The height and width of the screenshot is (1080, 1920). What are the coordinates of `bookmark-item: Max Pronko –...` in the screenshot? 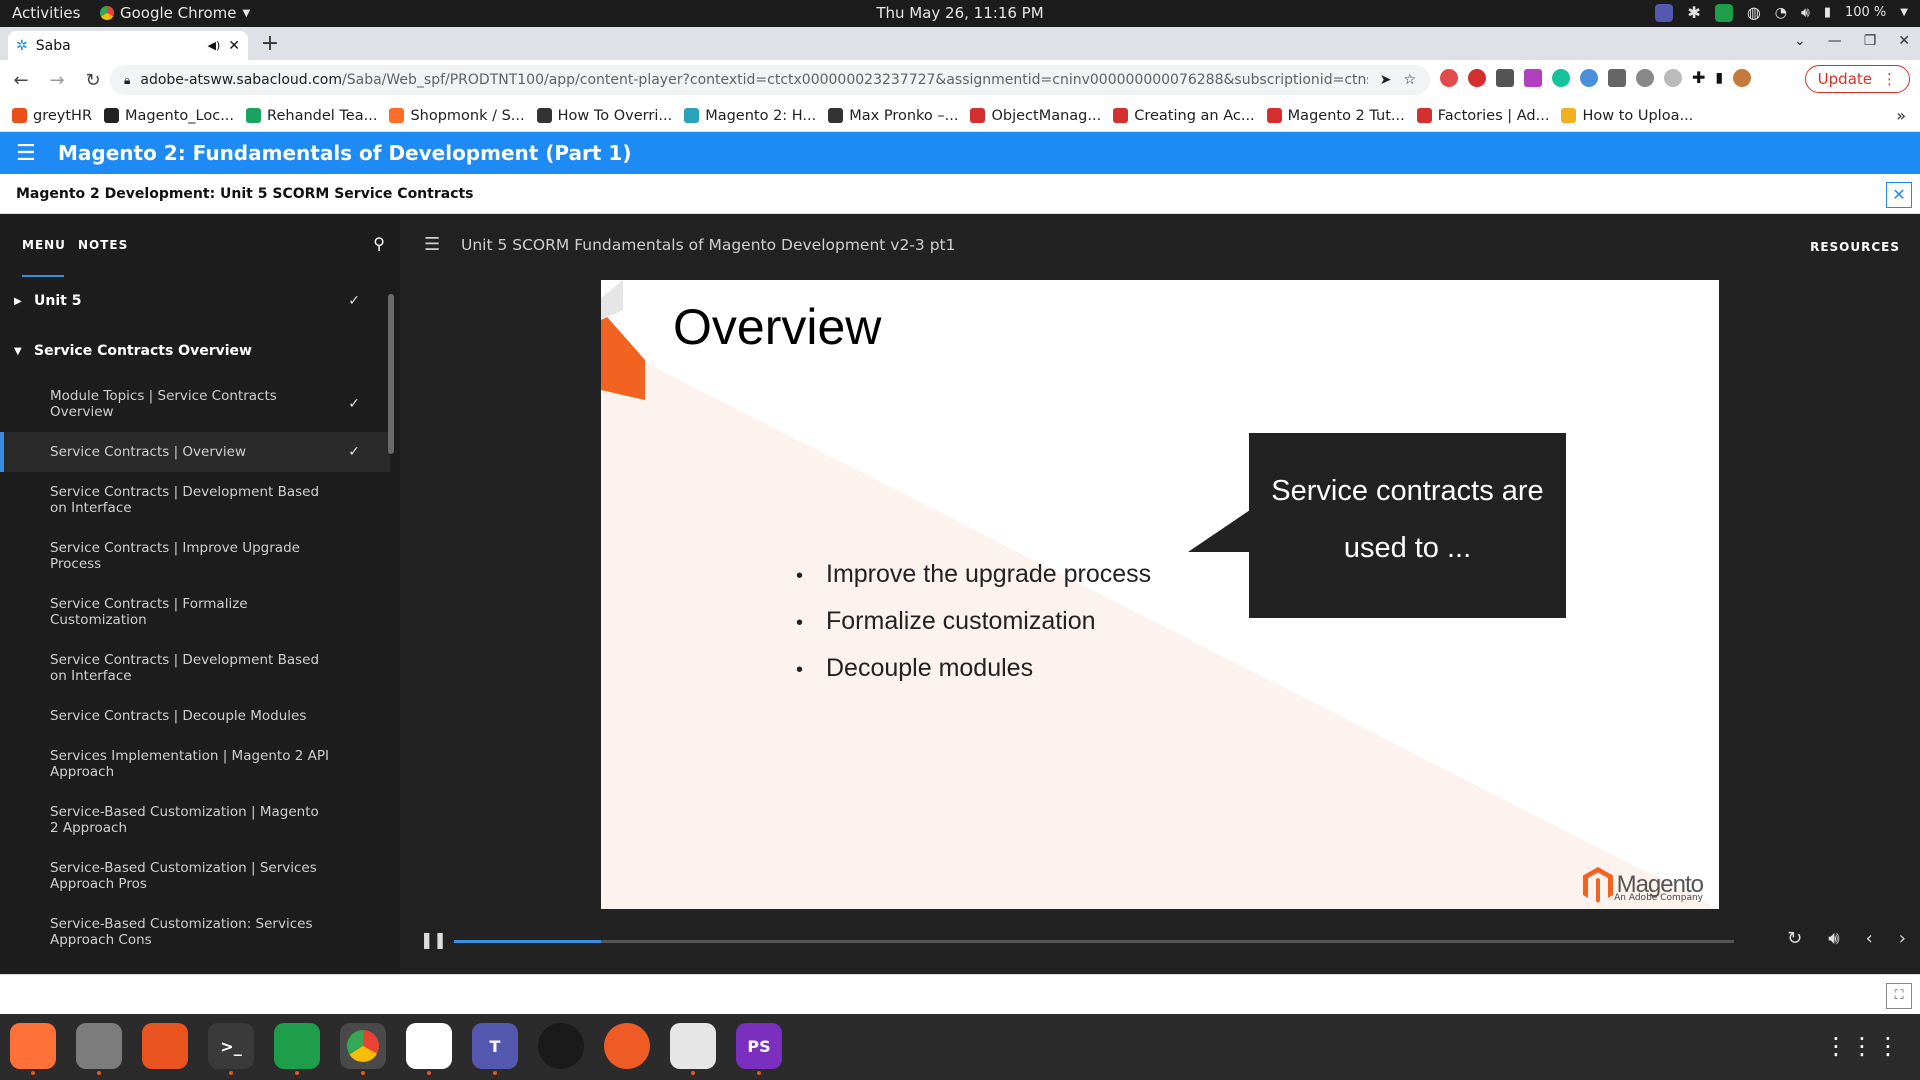 It's located at (893, 116).